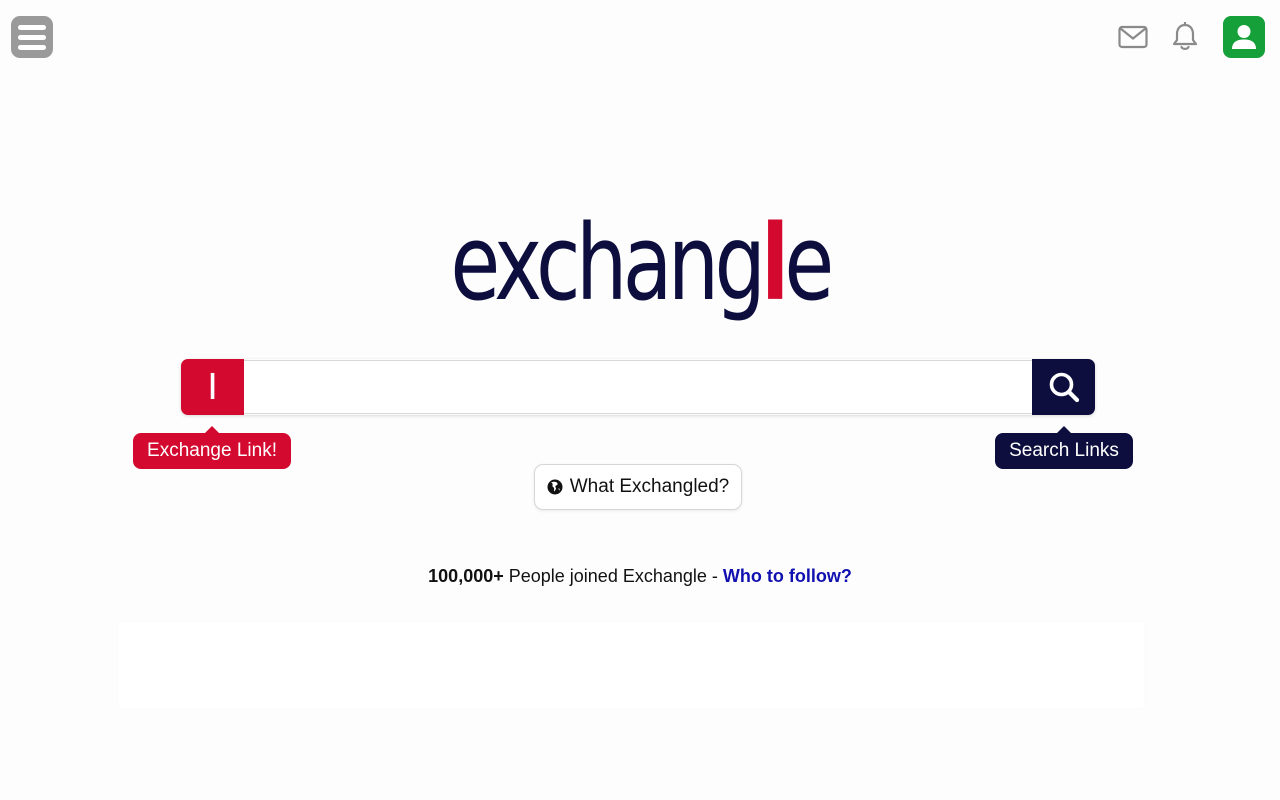 This screenshot has height=800, width=1280. I want to click on logo-text: exchang, so click(608, 263).